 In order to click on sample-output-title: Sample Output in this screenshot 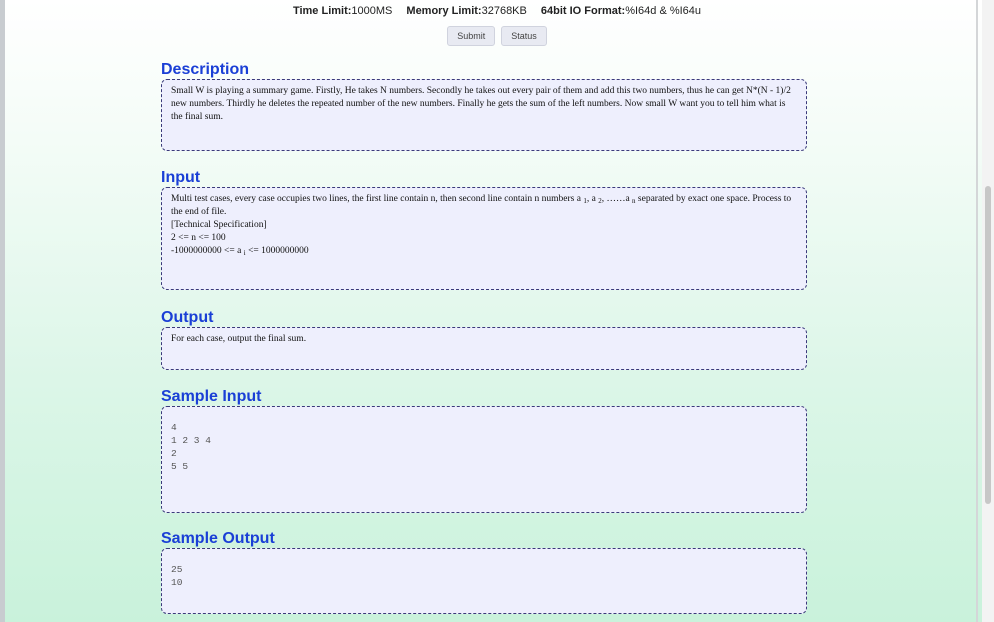, I will do `click(218, 538)`.